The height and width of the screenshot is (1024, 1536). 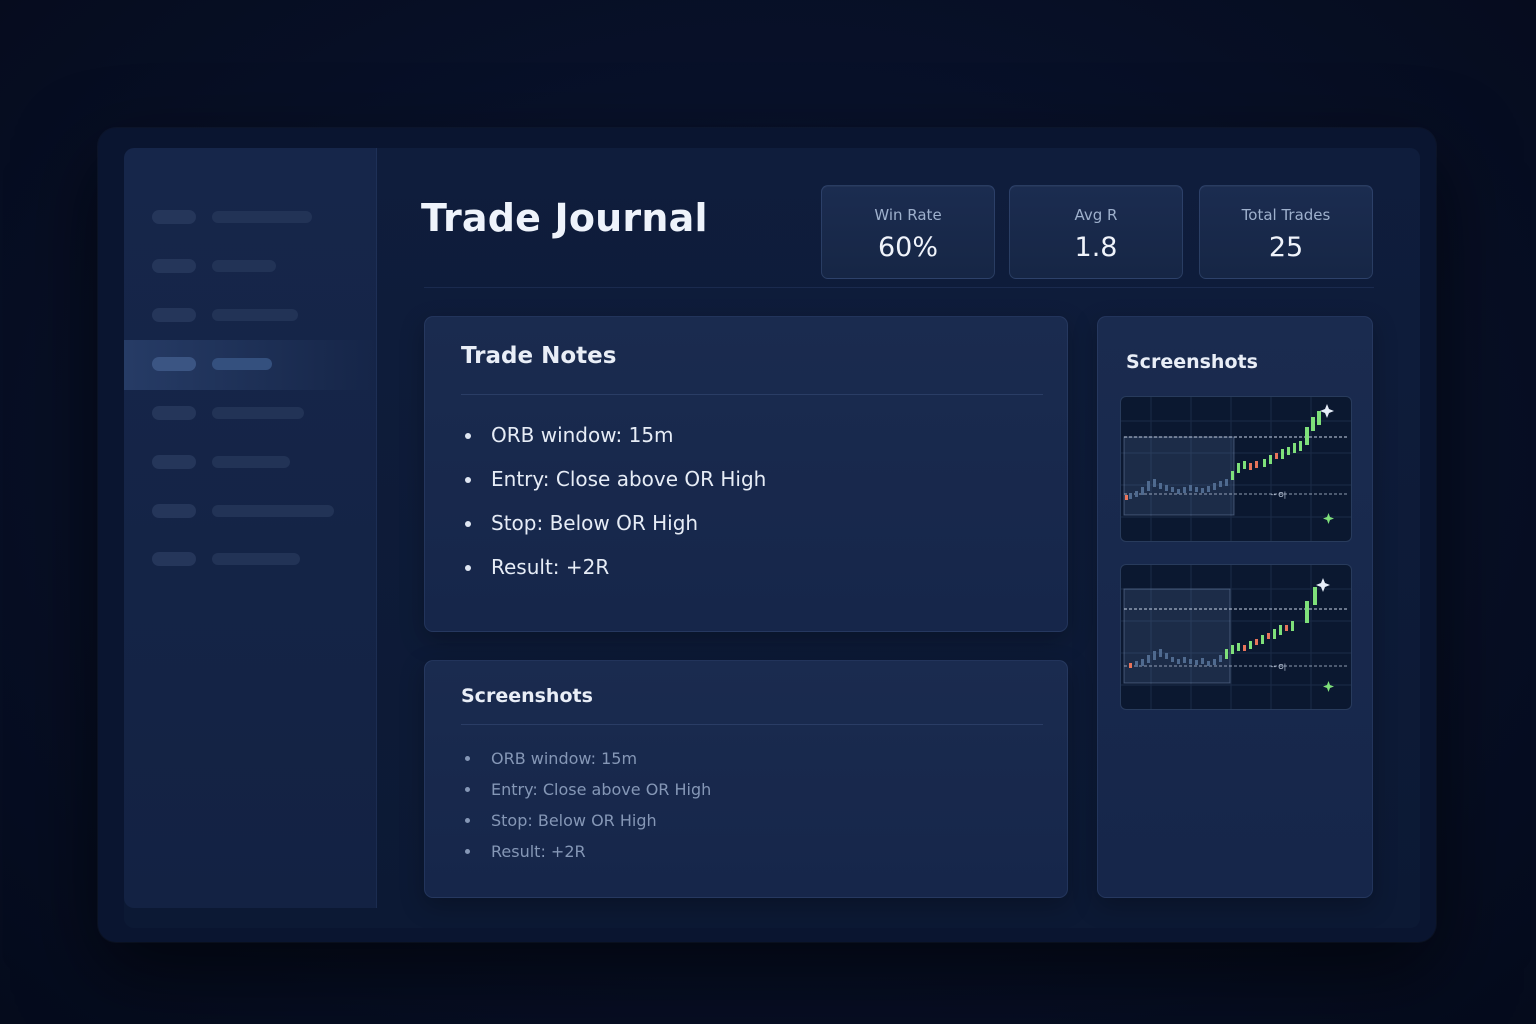 What do you see at coordinates (564, 218) in the screenshot?
I see `page-title: Trade Journal` at bounding box center [564, 218].